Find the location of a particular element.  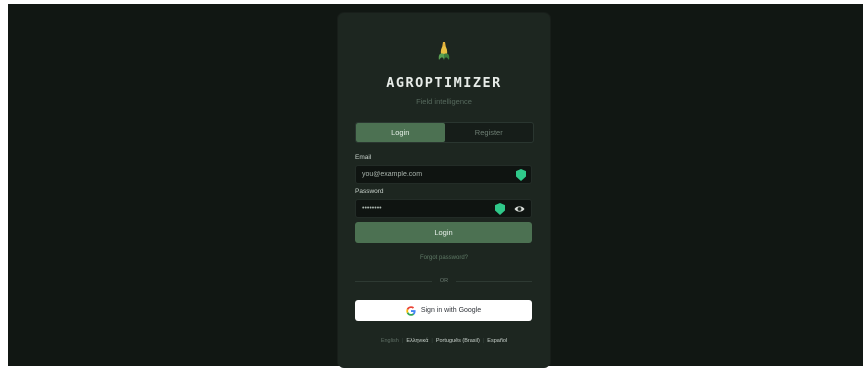

auth-tabs: Login Register is located at coordinates (444, 132).